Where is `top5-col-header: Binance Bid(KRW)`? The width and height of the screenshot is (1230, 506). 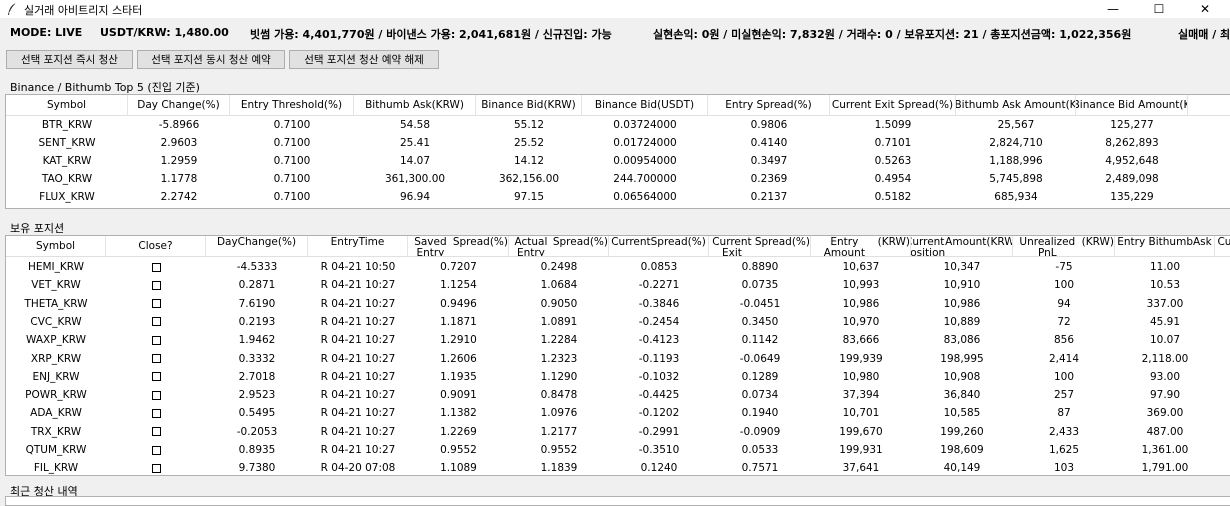
top5-col-header: Binance Bid(KRW) is located at coordinates (529, 105).